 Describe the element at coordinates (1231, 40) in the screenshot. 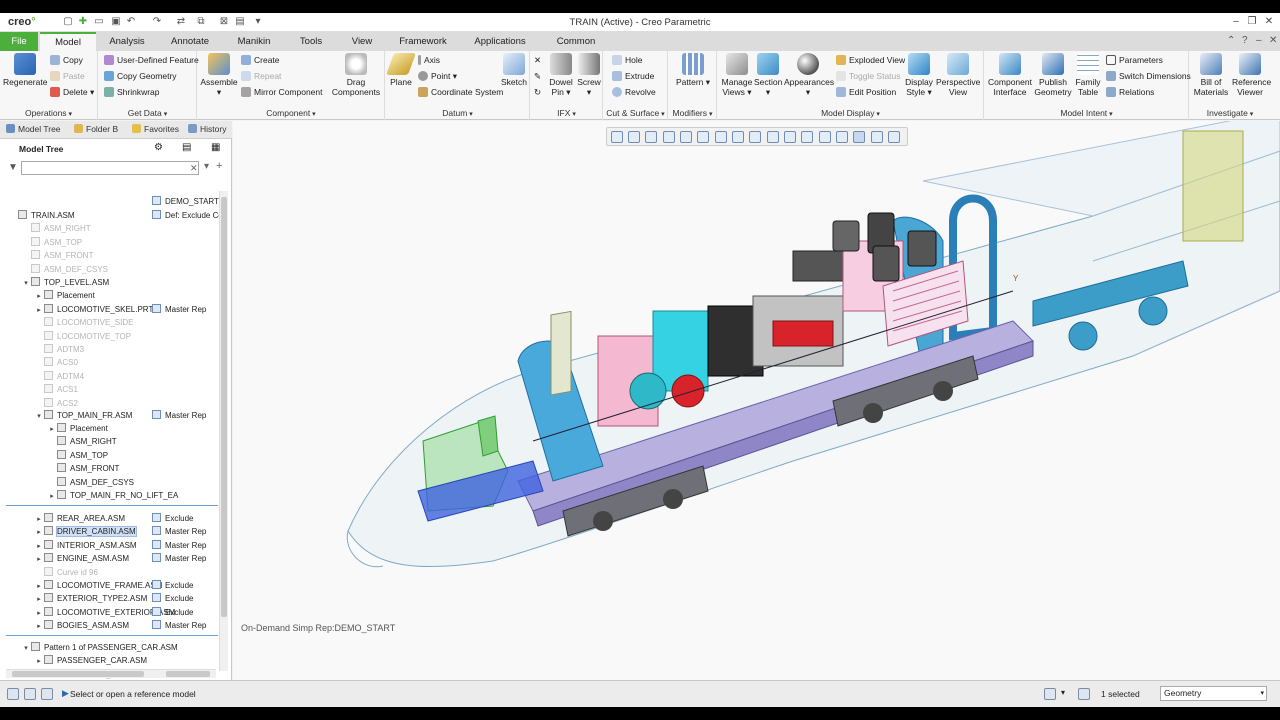

I see `ribbon-collapse-icon: ⌃` at that location.